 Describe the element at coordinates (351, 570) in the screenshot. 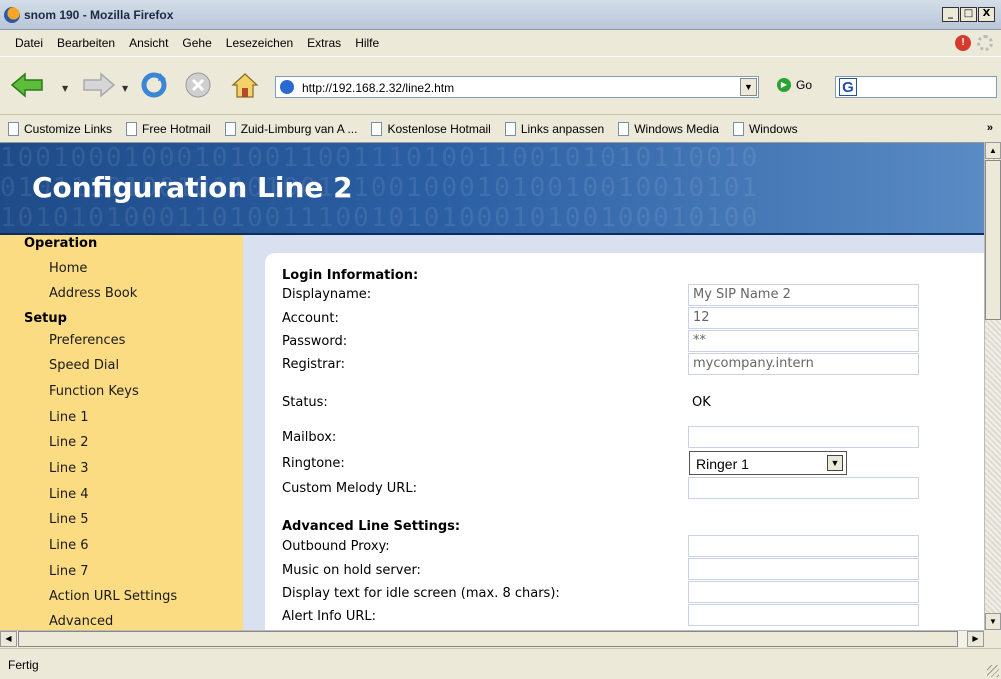

I see `music-on-hold-label: Music on hold server:` at that location.